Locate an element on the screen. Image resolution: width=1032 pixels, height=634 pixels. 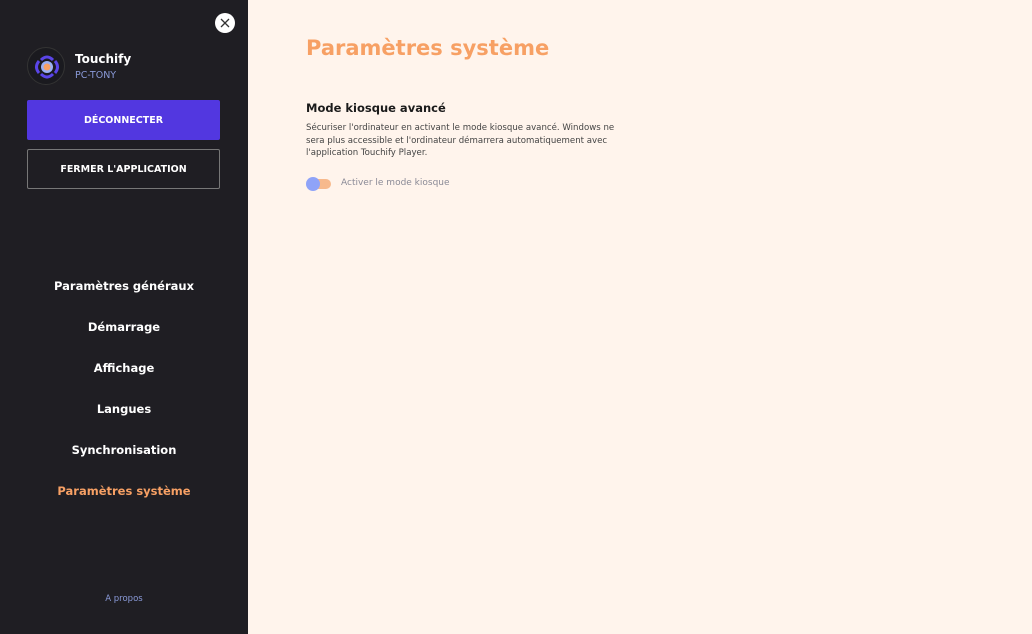
nav-item-system-settings: Paramètres système is located at coordinates (124, 491).